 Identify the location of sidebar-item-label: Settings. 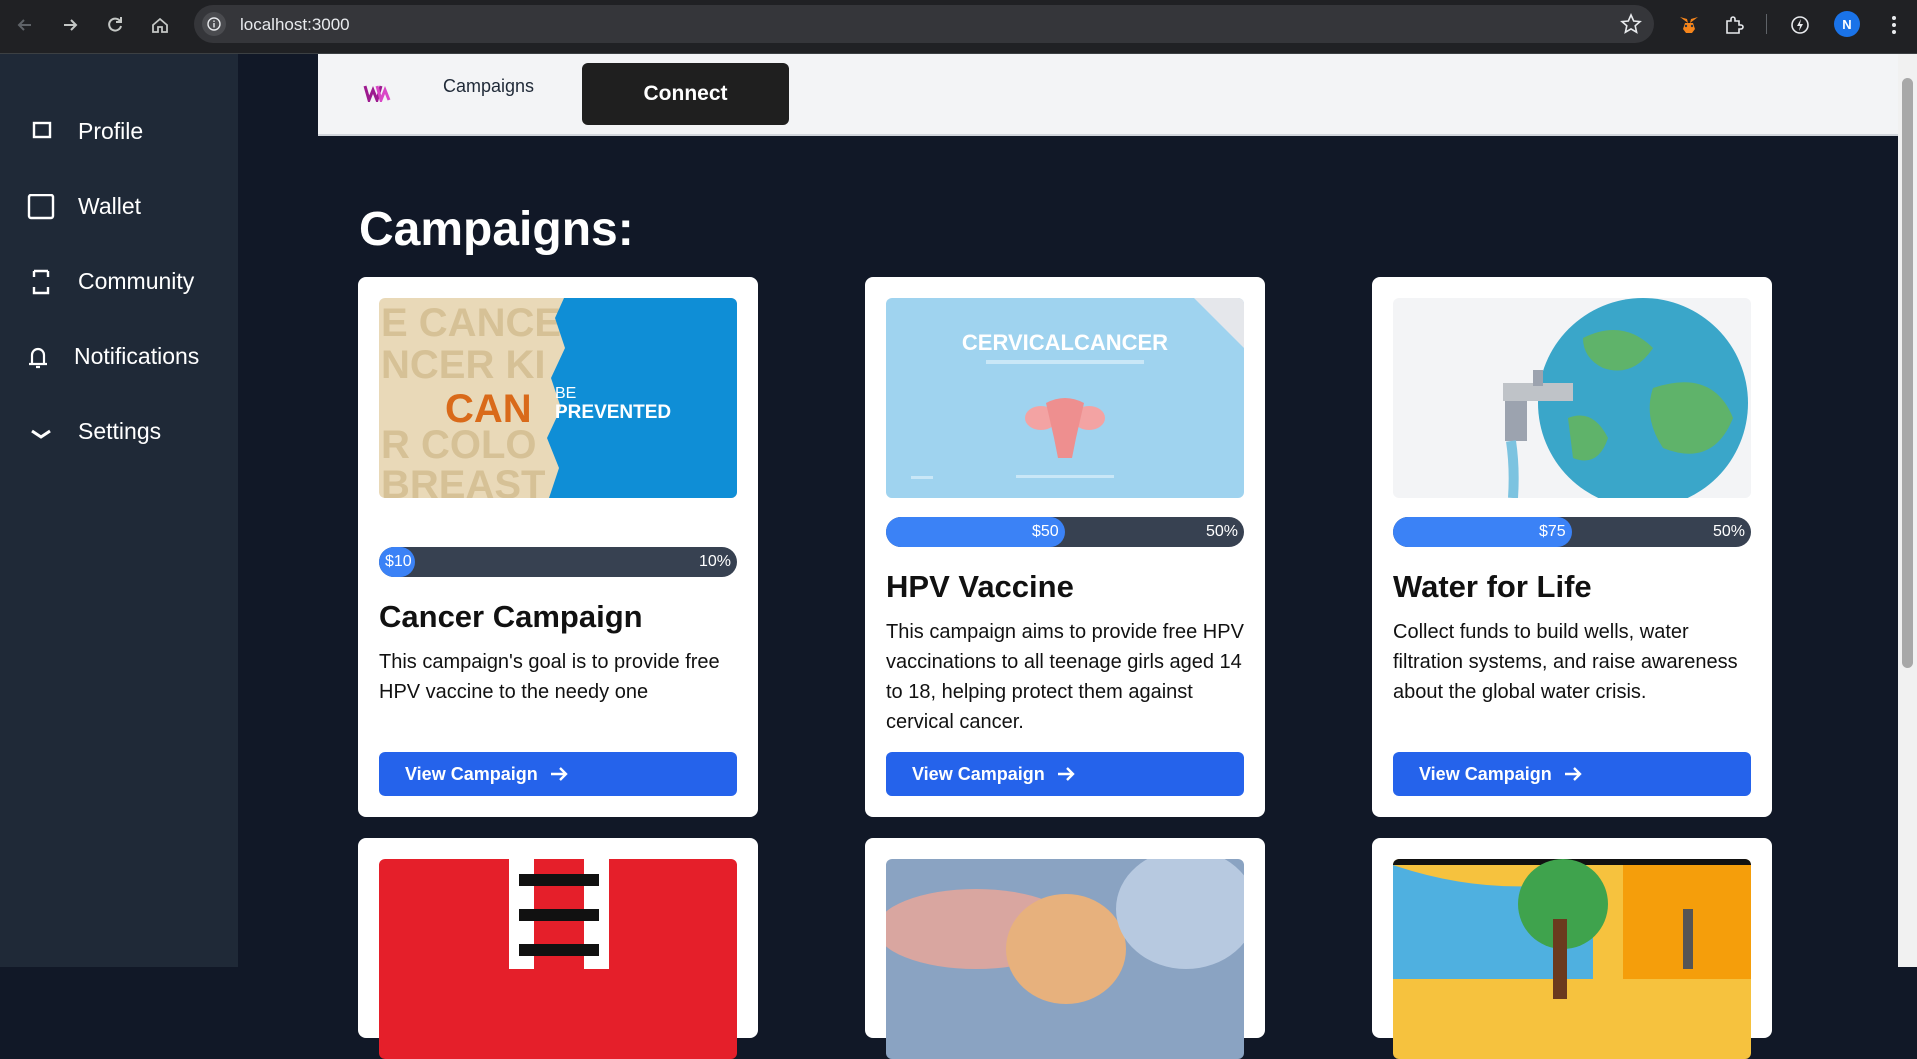
(120, 431).